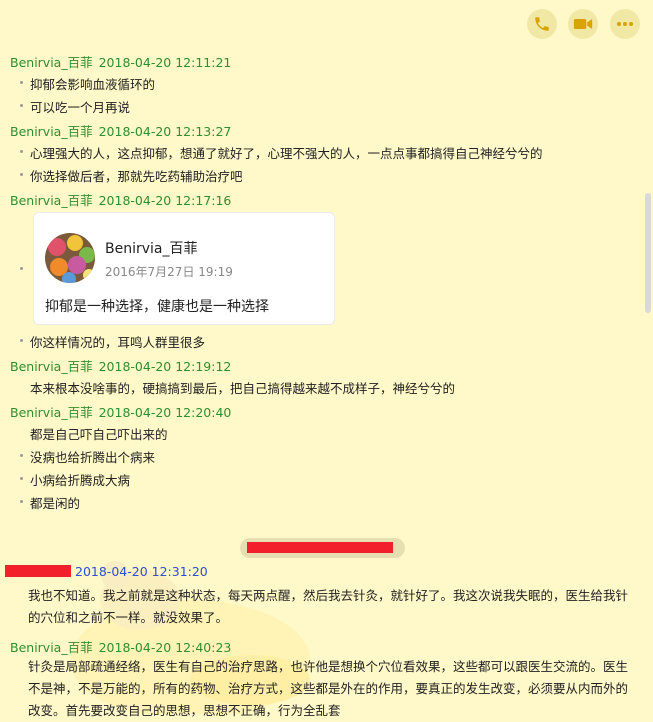  I want to click on message-time: 2018-04-20 12:40:23, so click(165, 647).